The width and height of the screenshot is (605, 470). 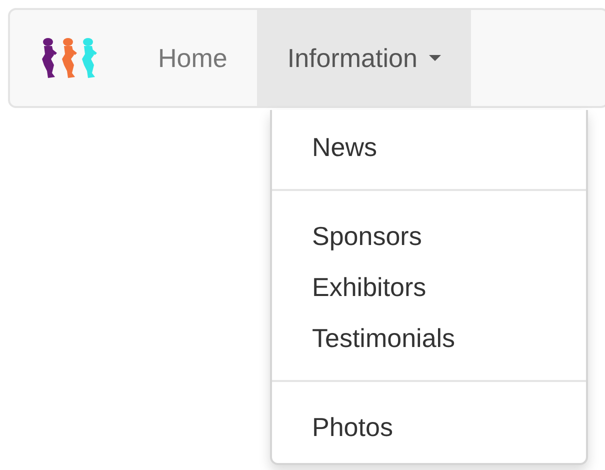 I want to click on nav-link: Information, so click(x=364, y=58).